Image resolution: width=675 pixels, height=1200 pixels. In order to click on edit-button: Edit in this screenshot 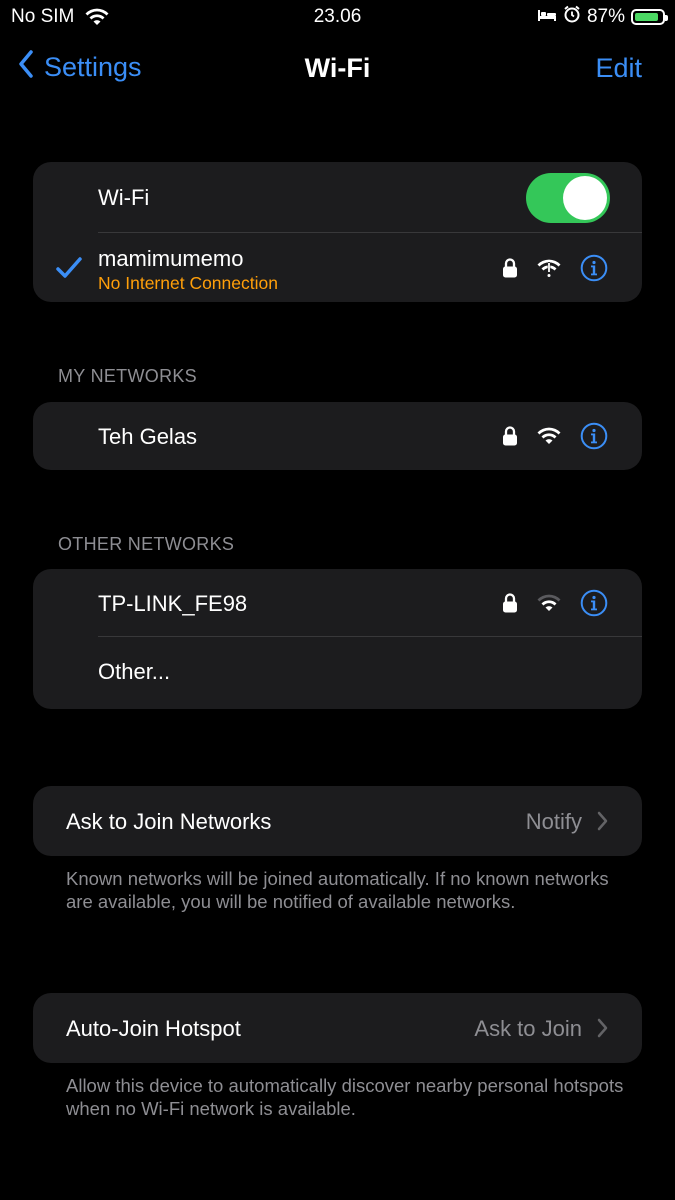, I will do `click(618, 68)`.